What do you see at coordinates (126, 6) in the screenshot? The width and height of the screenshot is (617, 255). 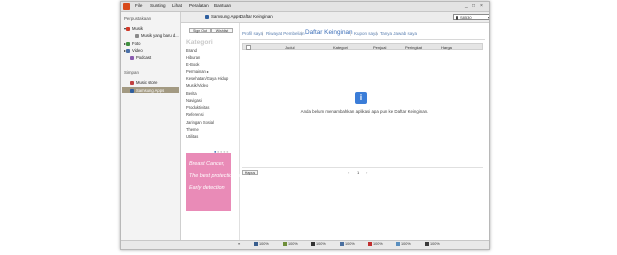 I see `app-logo-icon` at bounding box center [126, 6].